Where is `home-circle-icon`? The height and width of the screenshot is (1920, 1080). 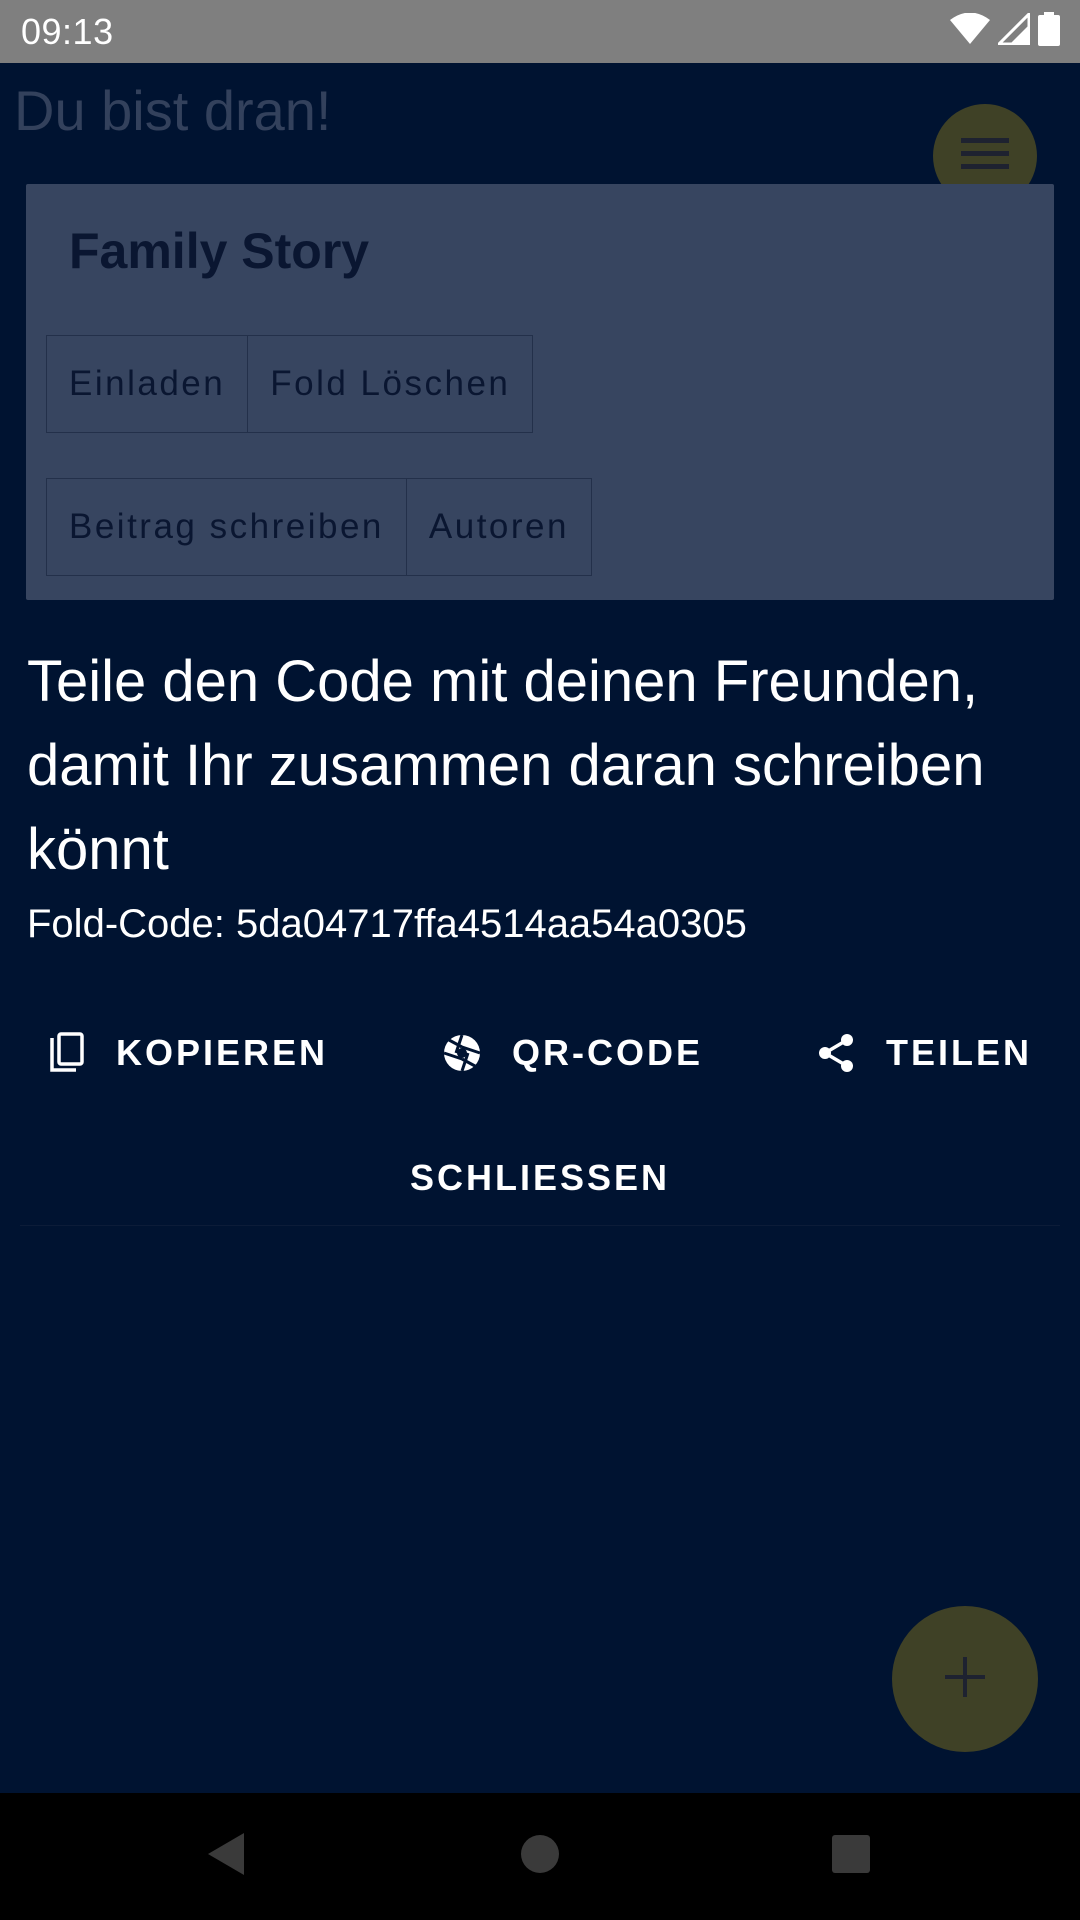 home-circle-icon is located at coordinates (540, 1856).